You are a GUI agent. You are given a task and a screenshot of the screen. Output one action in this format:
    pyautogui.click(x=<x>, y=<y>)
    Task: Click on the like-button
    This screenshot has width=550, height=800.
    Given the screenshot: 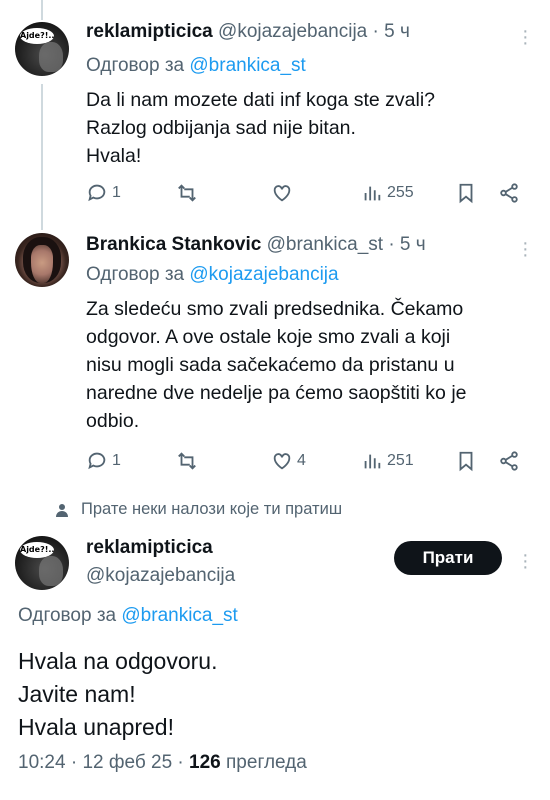 What is the action you would take?
    pyautogui.click(x=282, y=193)
    